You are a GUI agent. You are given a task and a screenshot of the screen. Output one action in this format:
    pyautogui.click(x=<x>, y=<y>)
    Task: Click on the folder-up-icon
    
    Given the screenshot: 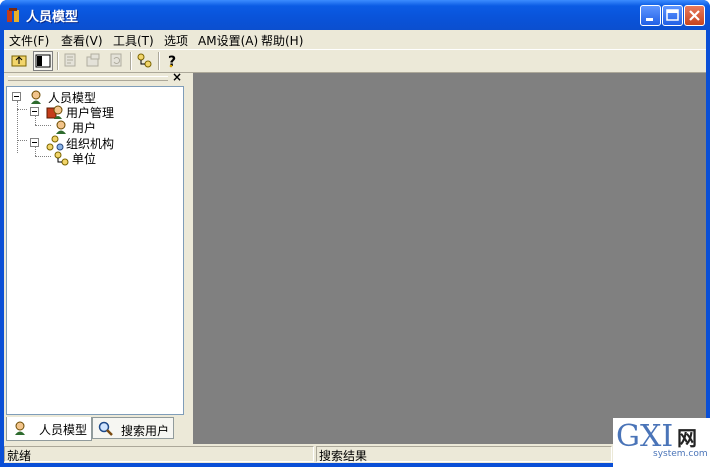 What is the action you would take?
    pyautogui.click(x=19, y=61)
    